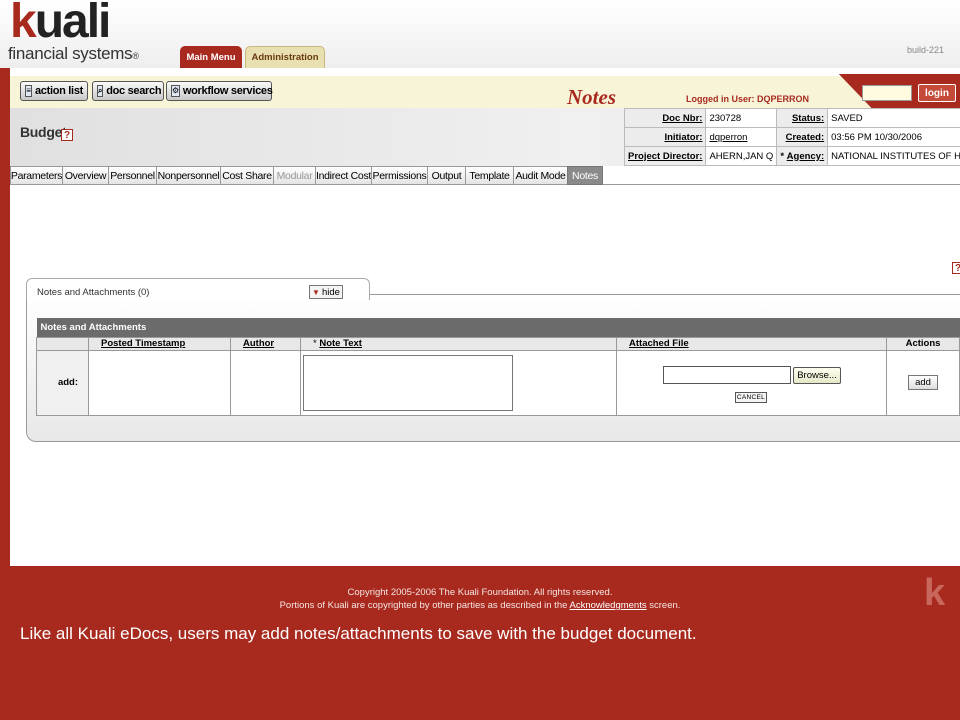 This screenshot has height=720, width=960. What do you see at coordinates (893, 118) in the screenshot?
I see `status-value: SAVED` at bounding box center [893, 118].